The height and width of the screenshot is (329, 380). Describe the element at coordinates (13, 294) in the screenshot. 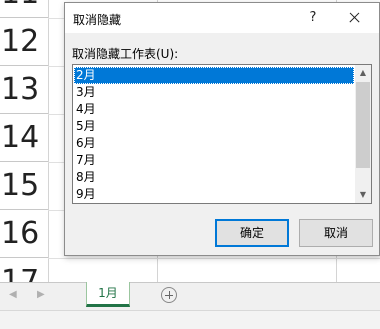

I see `scroll-left-icon: ◀` at that location.